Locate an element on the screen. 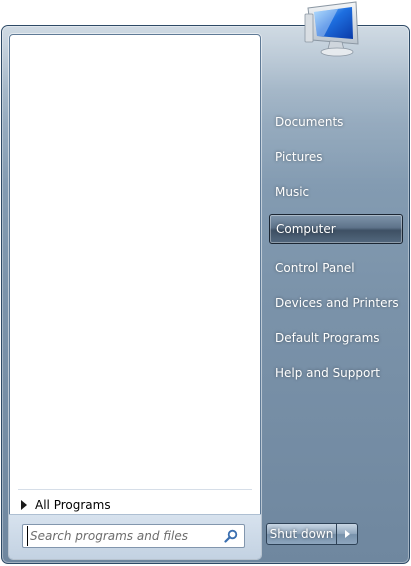 The height and width of the screenshot is (566, 411). search-icon is located at coordinates (231, 536).